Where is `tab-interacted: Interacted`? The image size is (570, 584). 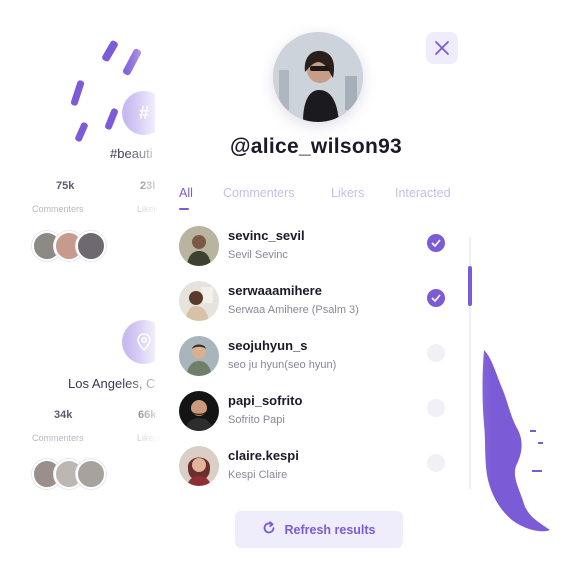
tab-interacted: Interacted is located at coordinates (423, 193).